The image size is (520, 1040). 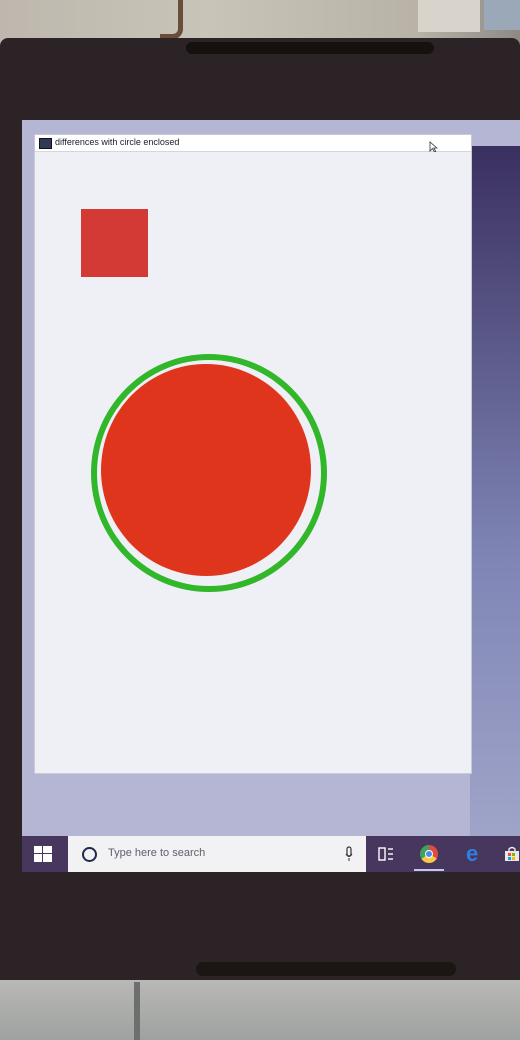 What do you see at coordinates (502, 15) in the screenshot?
I see `wall-object-right` at bounding box center [502, 15].